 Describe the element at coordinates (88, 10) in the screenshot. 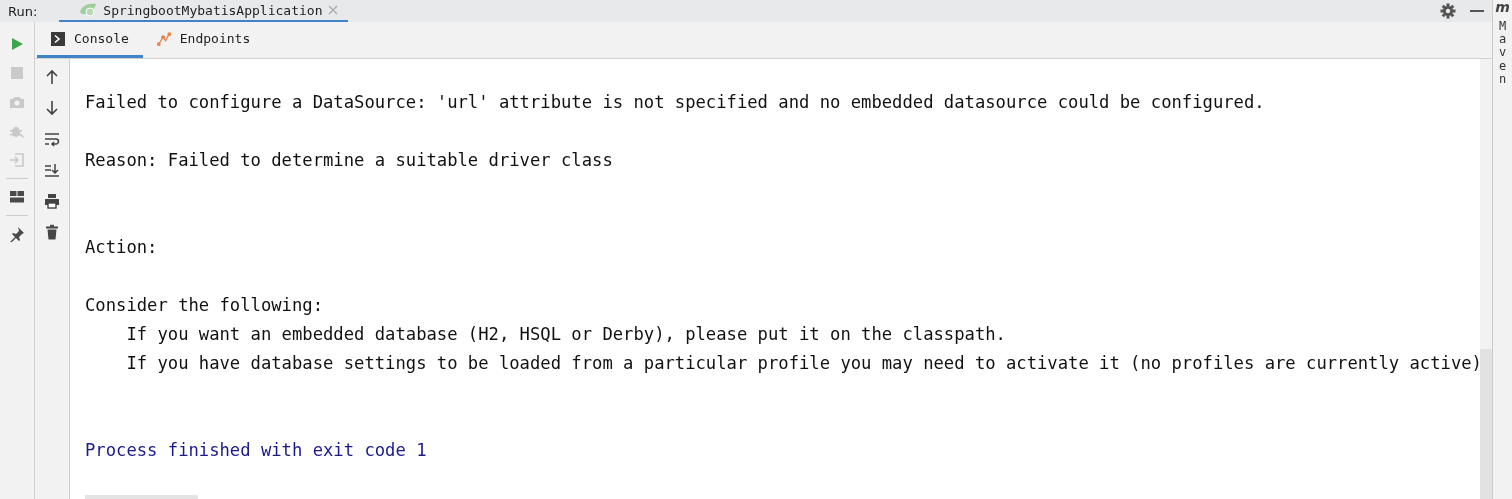

I see `leaf-icon` at that location.